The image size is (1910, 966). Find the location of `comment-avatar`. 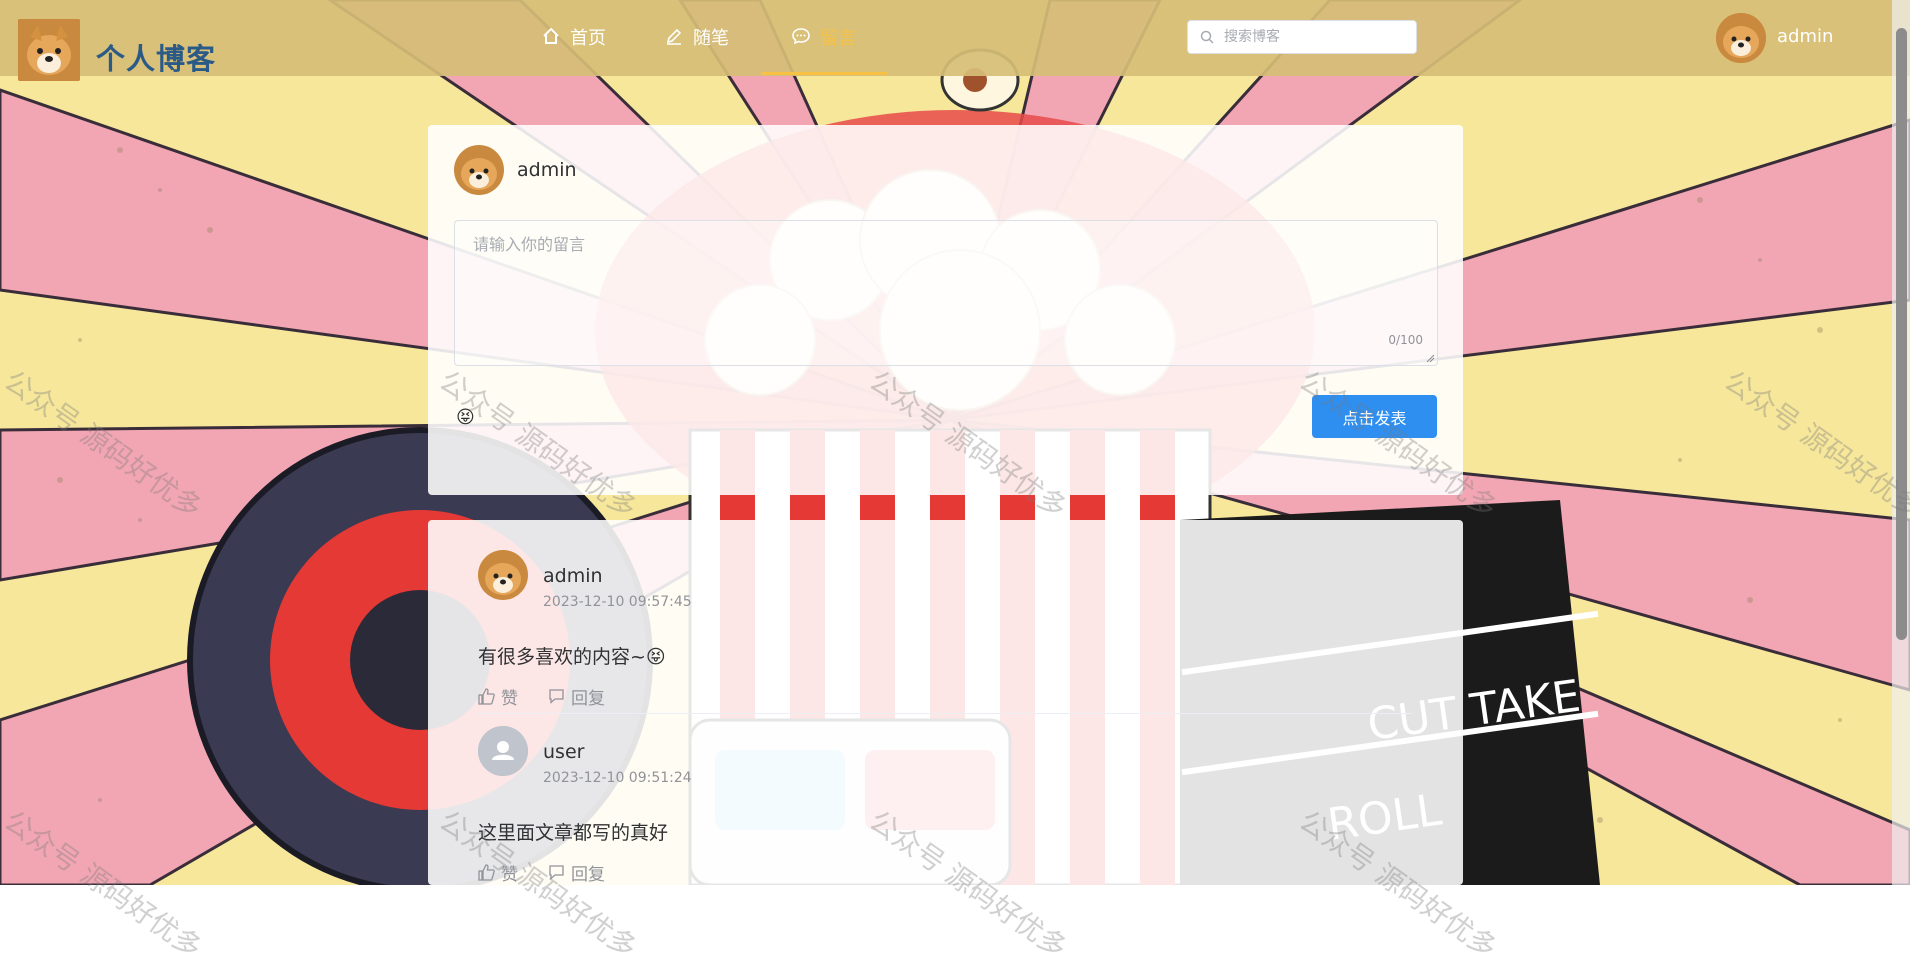

comment-avatar is located at coordinates (503, 575).